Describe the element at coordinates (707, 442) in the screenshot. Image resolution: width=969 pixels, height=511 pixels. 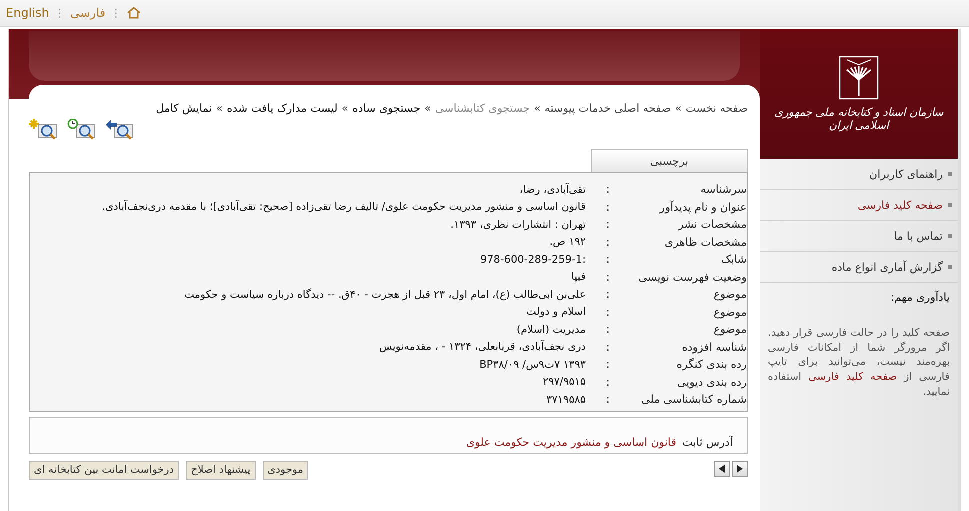
I see `permalink-label: آدرس ثابت` at that location.